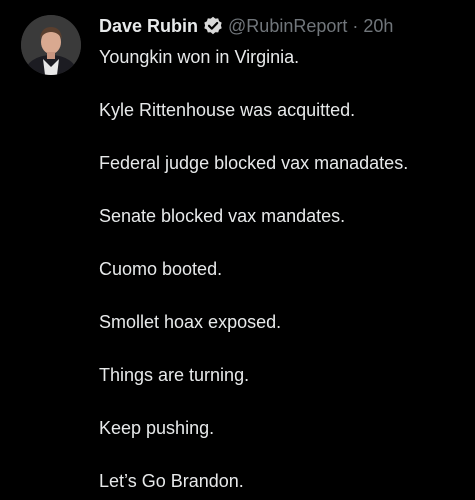 The image size is (475, 500). I want to click on tweet-line: Kyle Rittenhouse was acquitted., so click(227, 110).